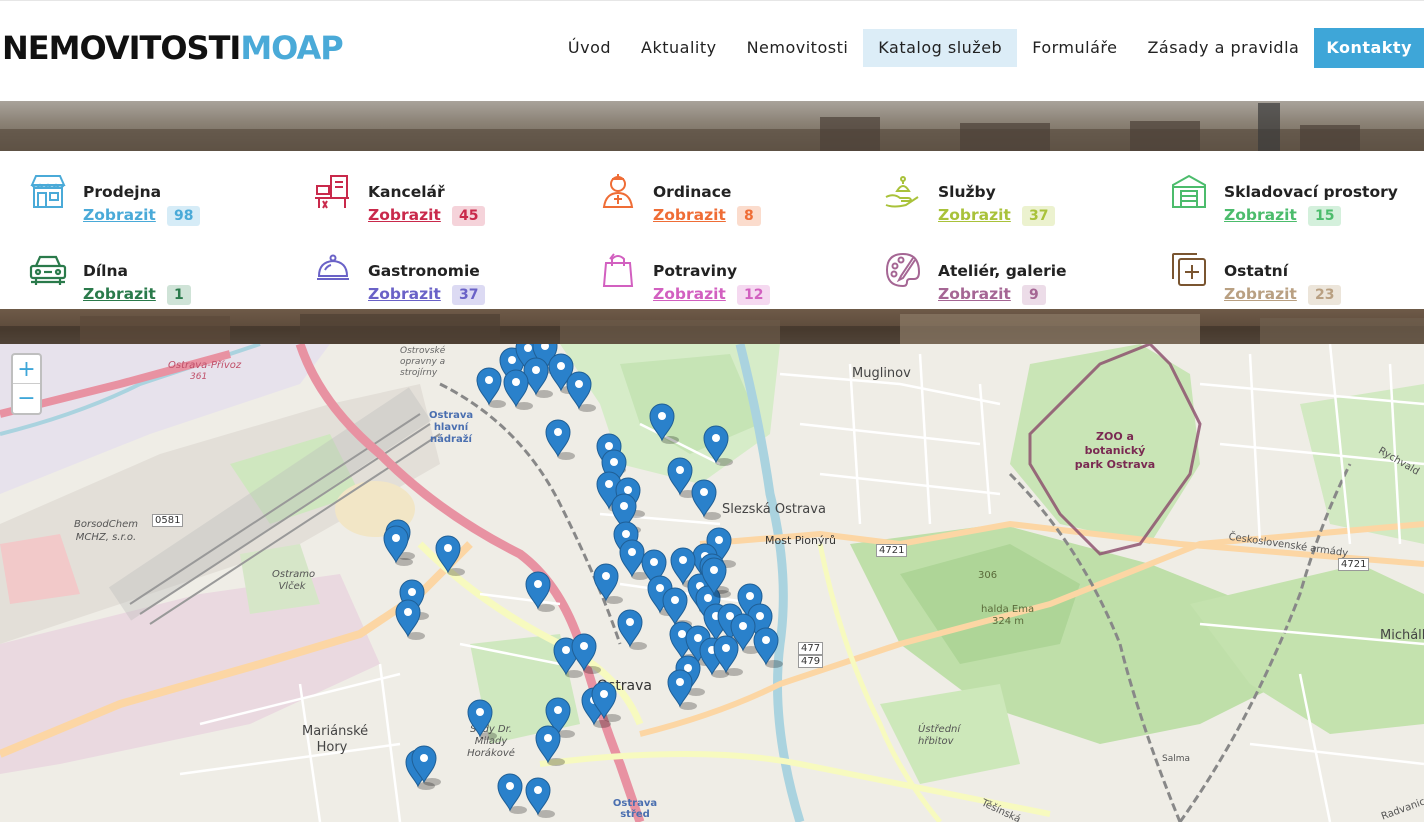 This screenshot has width=1424, height=822. Describe the element at coordinates (1189, 270) in the screenshot. I see `add-box-icon` at that location.